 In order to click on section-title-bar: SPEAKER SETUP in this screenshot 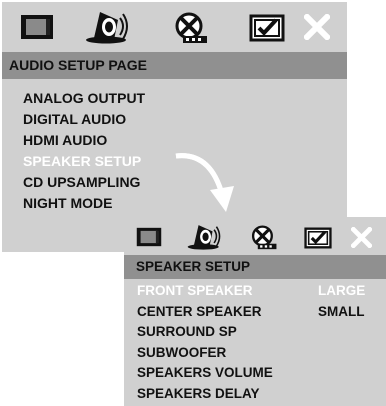, I will do `click(255, 267)`.